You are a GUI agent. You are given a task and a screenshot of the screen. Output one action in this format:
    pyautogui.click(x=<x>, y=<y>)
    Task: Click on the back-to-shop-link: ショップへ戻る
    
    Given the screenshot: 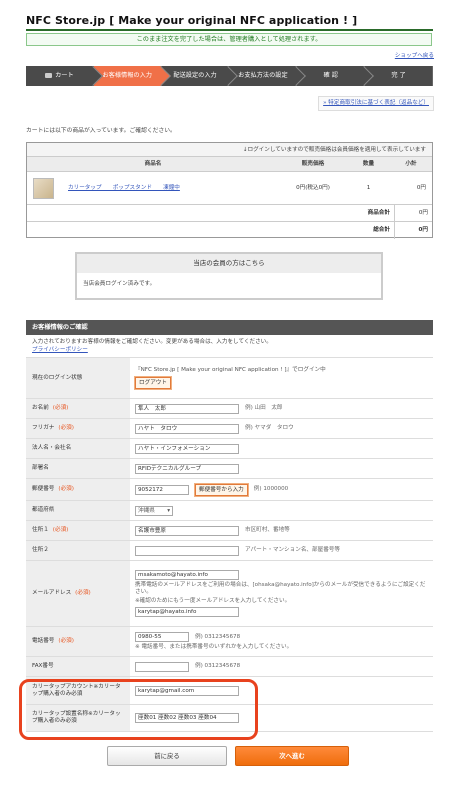 What is the action you would take?
    pyautogui.click(x=414, y=56)
    